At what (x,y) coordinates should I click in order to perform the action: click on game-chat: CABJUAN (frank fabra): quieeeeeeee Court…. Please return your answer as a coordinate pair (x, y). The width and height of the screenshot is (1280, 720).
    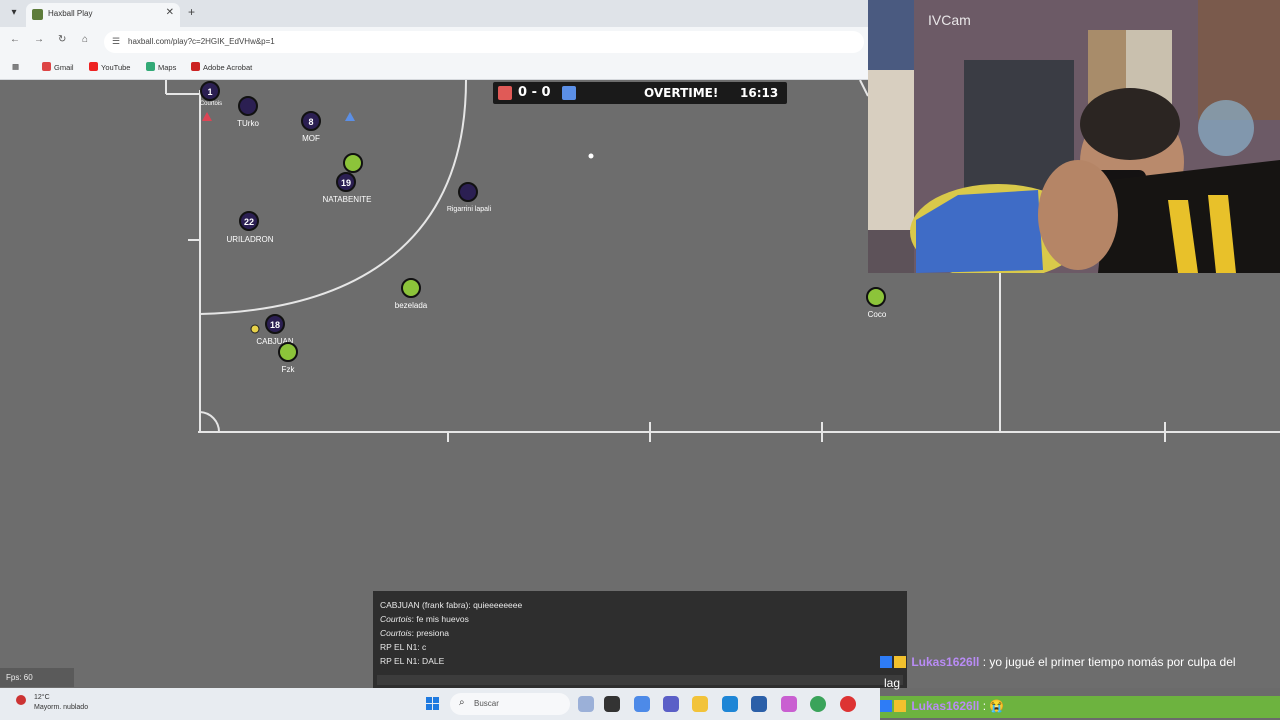
    Looking at the image, I should click on (640, 639).